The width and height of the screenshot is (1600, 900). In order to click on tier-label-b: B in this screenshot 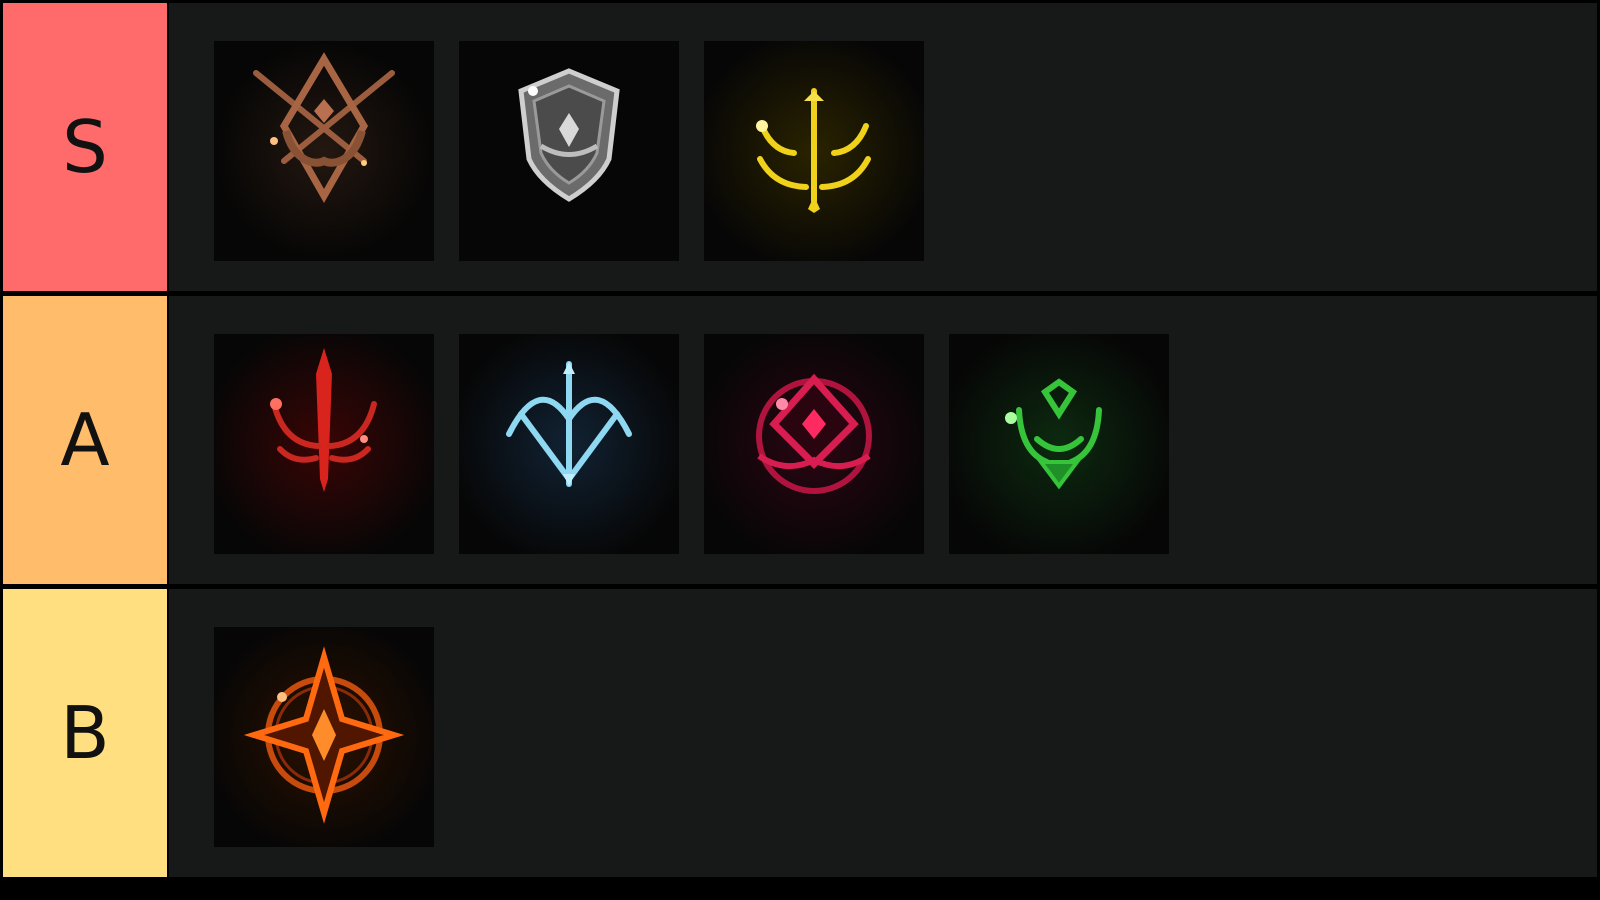, I will do `click(85, 733)`.